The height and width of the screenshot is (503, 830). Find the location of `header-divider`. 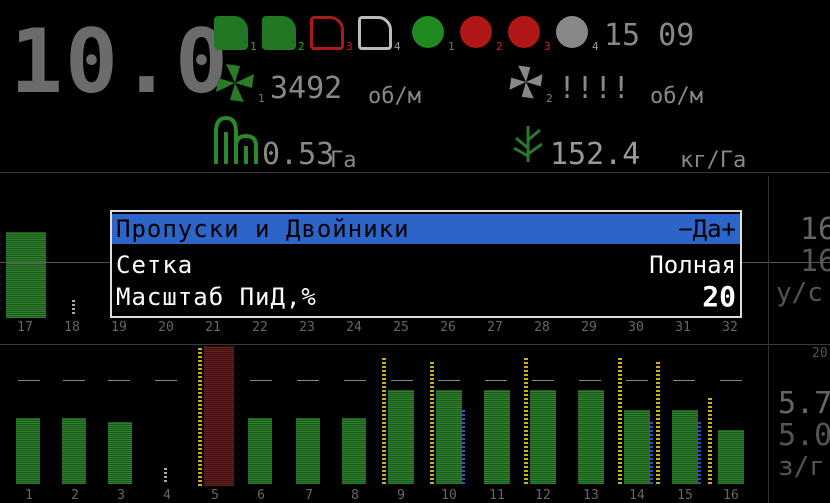

header-divider is located at coordinates (415, 172).